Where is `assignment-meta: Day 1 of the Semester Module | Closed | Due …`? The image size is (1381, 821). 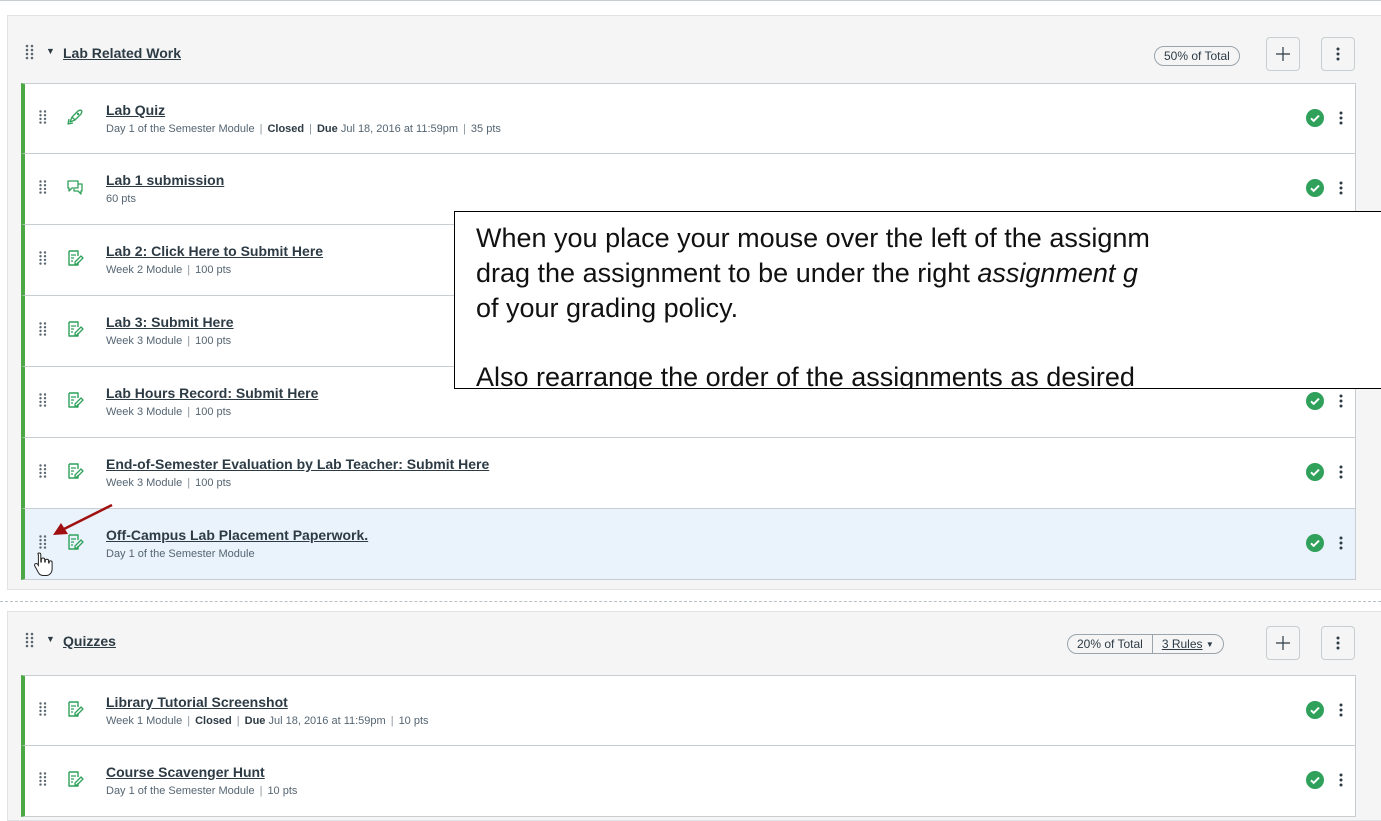 assignment-meta: Day 1 of the Semester Module | Closed | Due … is located at coordinates (303, 129).